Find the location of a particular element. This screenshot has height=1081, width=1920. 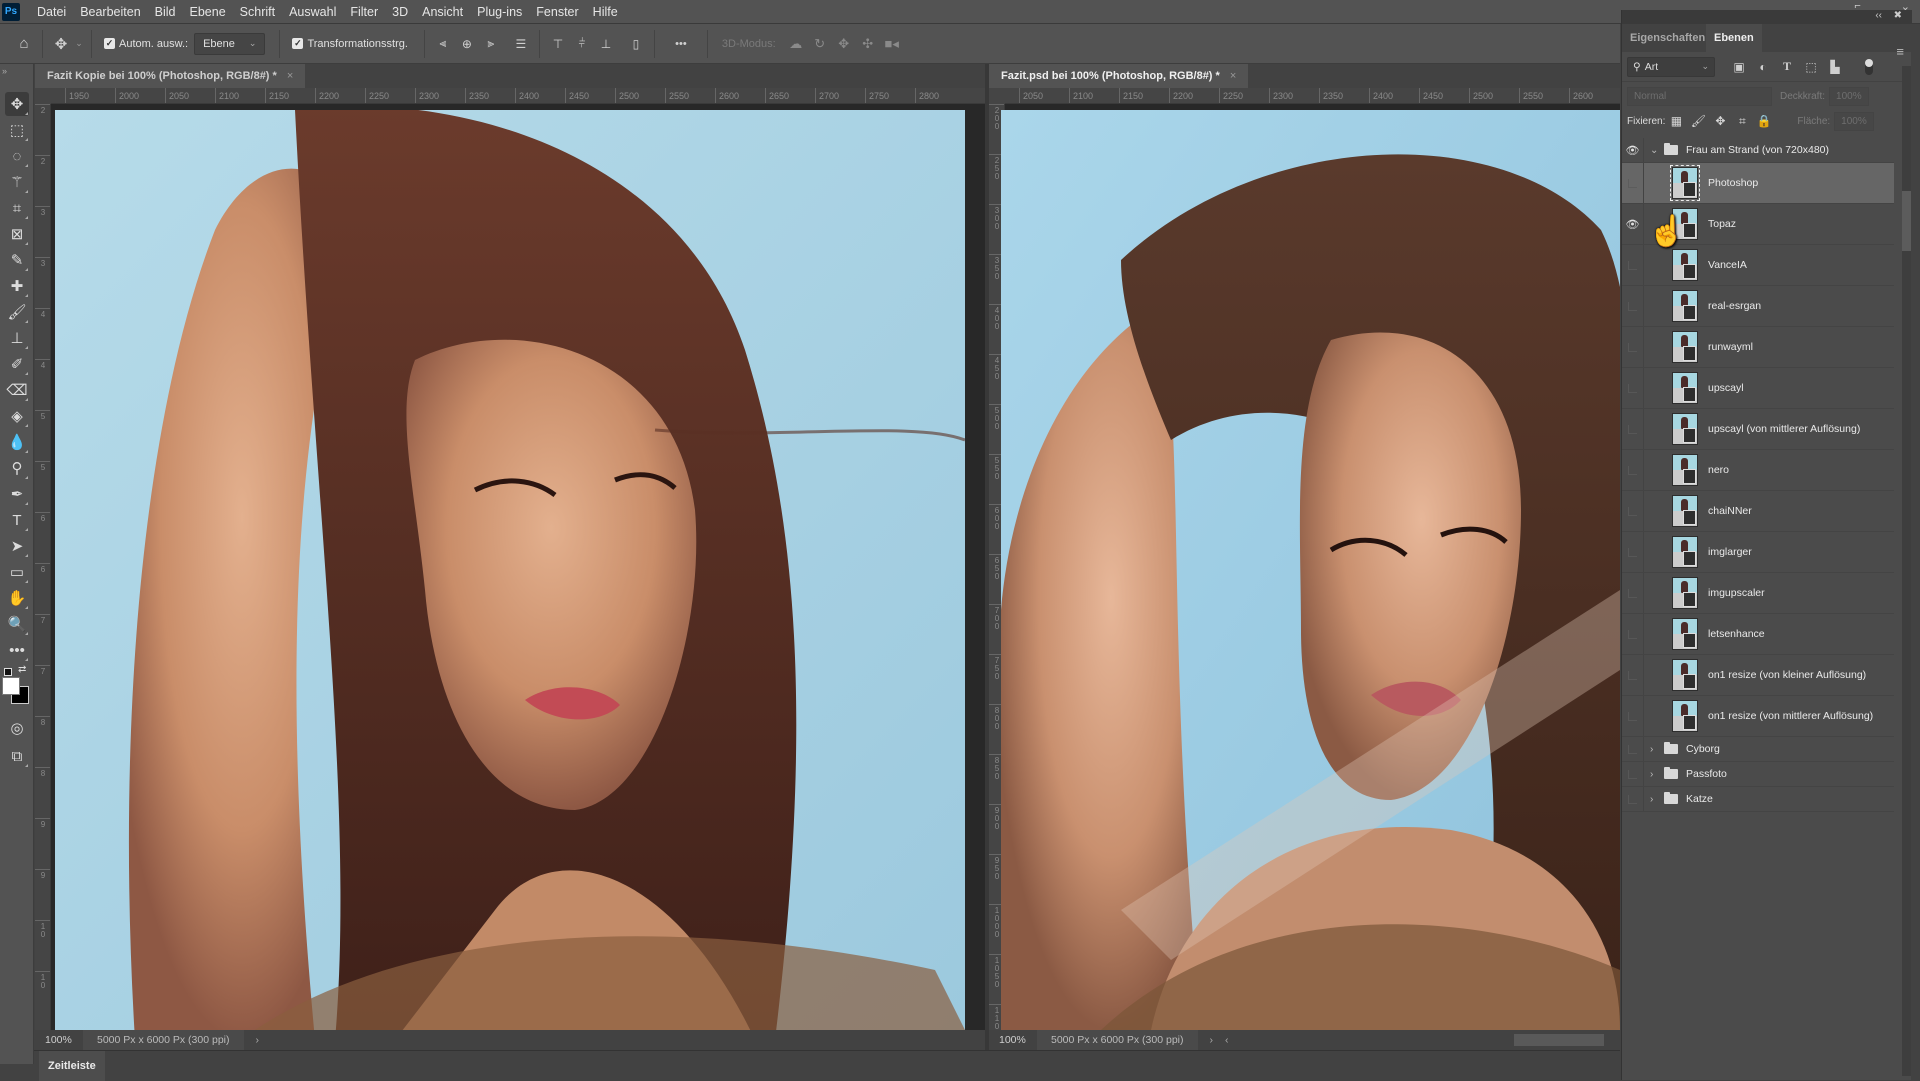

menu-hilfe: Hilfe is located at coordinates (605, 12).